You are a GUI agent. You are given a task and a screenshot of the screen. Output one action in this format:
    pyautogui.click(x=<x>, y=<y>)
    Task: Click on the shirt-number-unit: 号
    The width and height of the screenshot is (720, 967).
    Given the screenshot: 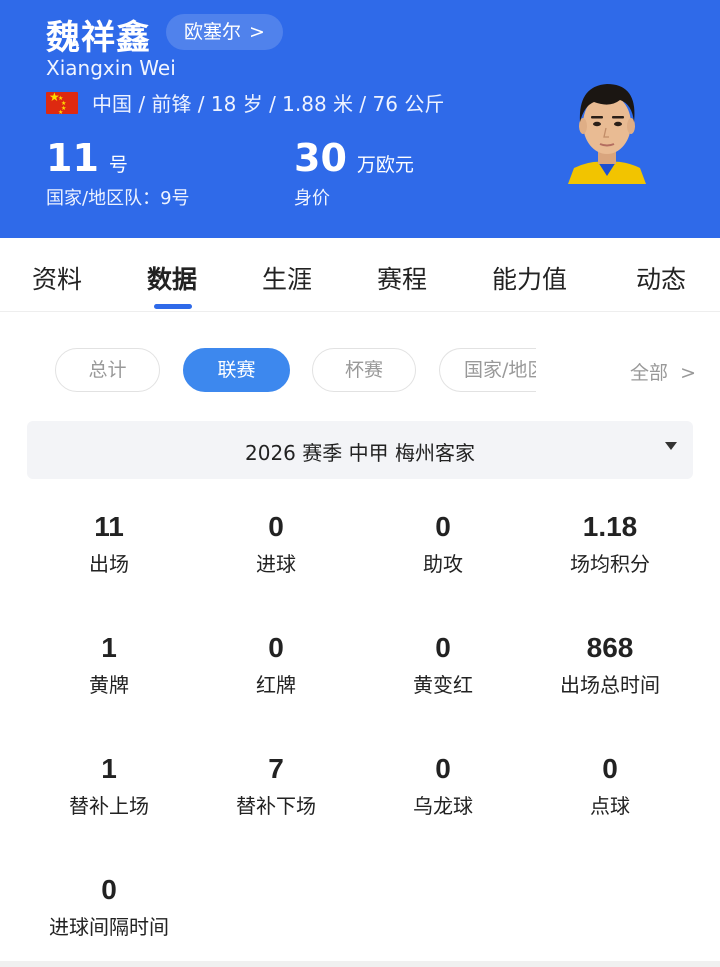 What is the action you would take?
    pyautogui.click(x=118, y=165)
    